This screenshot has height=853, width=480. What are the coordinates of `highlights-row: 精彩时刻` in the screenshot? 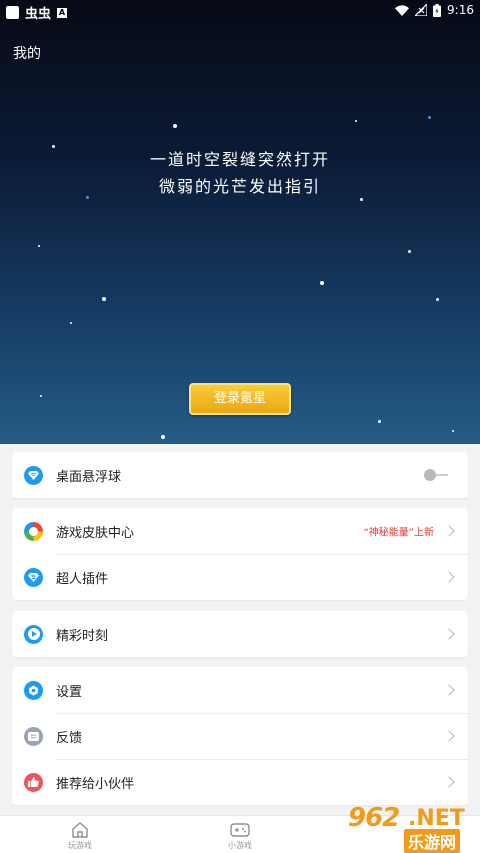 It's located at (240, 634).